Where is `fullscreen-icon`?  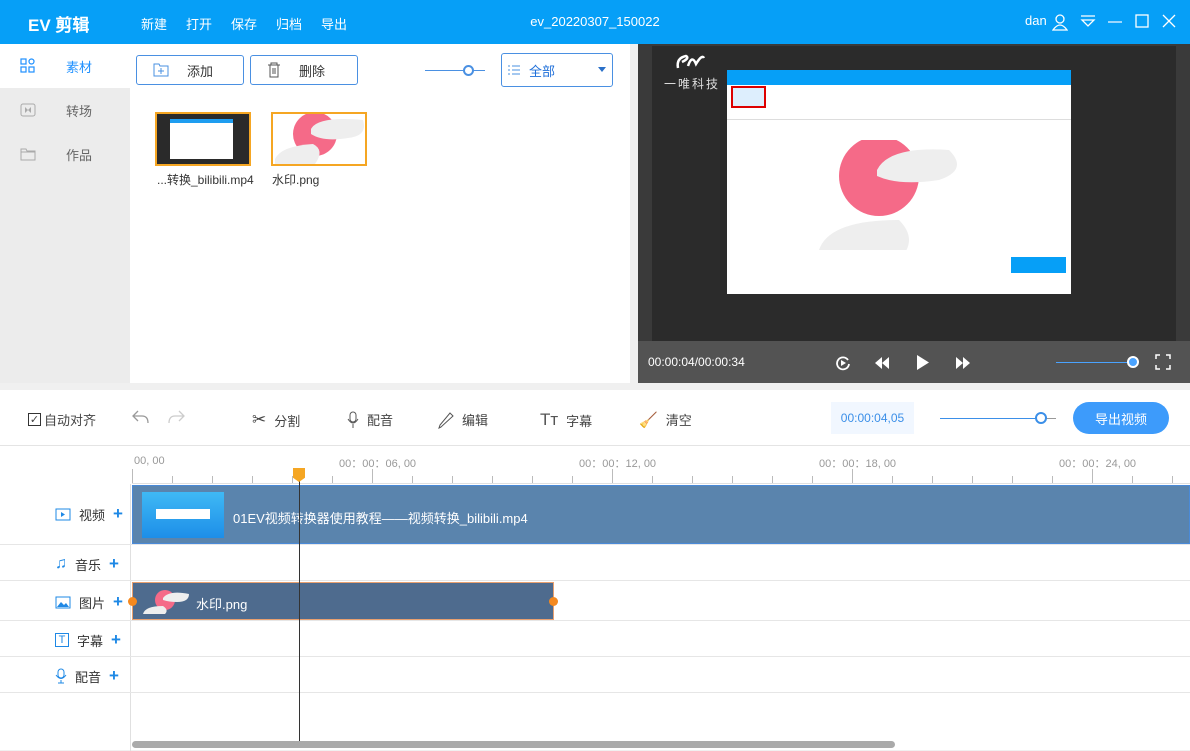 fullscreen-icon is located at coordinates (1163, 362).